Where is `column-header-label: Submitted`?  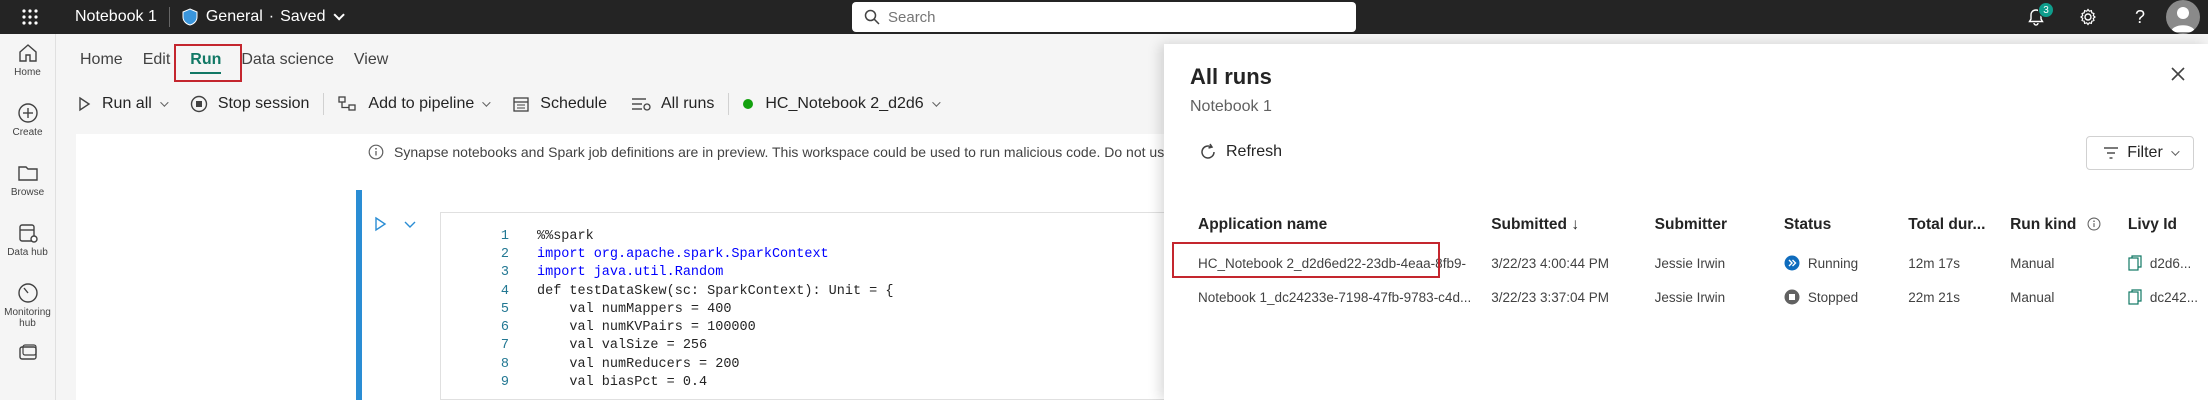
column-header-label: Submitted is located at coordinates (1529, 224).